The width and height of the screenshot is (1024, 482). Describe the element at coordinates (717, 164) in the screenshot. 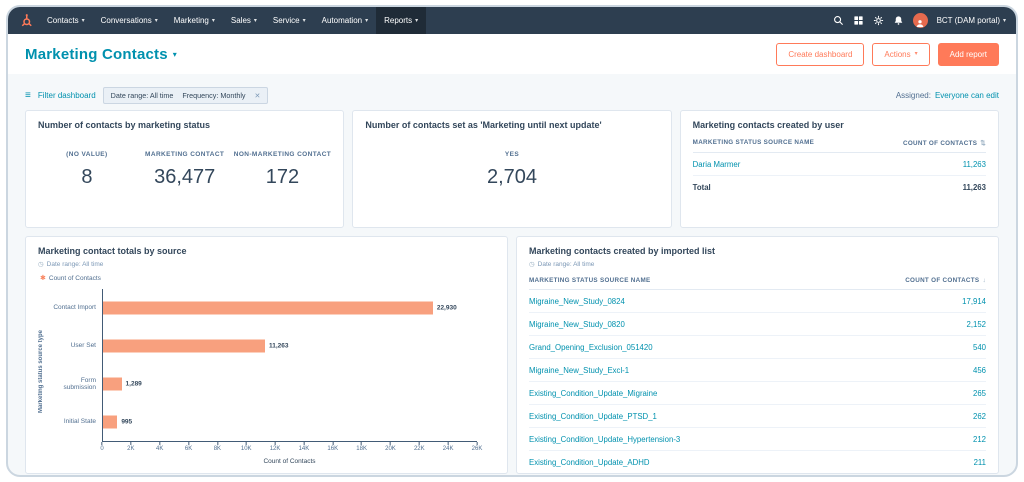

I see `user-name-link: Daria Marmer` at that location.